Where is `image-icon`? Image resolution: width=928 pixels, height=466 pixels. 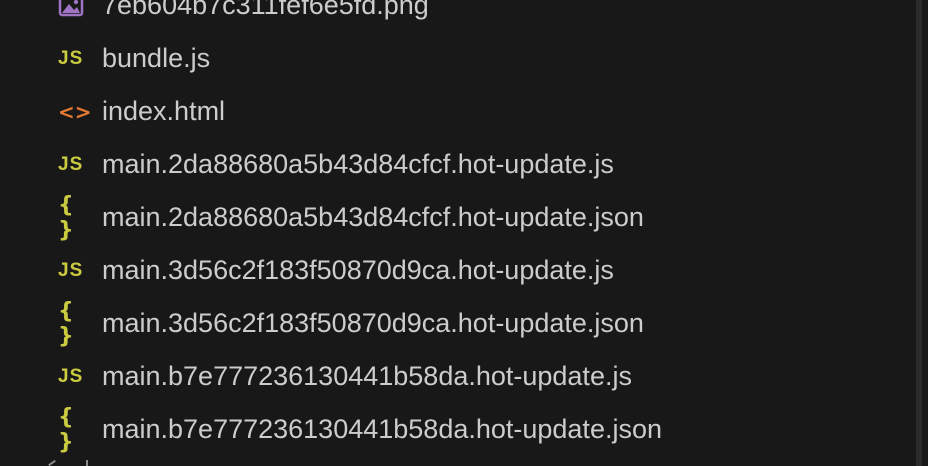 image-icon is located at coordinates (72, 8).